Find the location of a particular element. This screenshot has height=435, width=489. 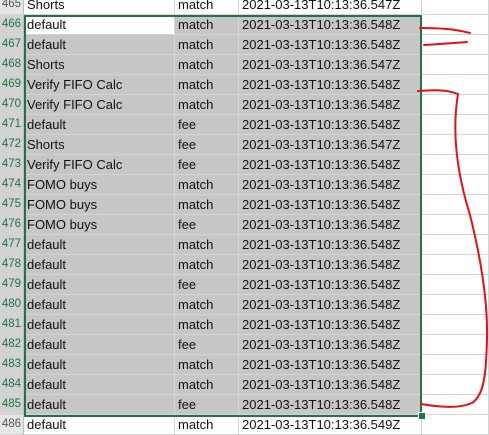

row-number-header: 486 is located at coordinates (12, 425).